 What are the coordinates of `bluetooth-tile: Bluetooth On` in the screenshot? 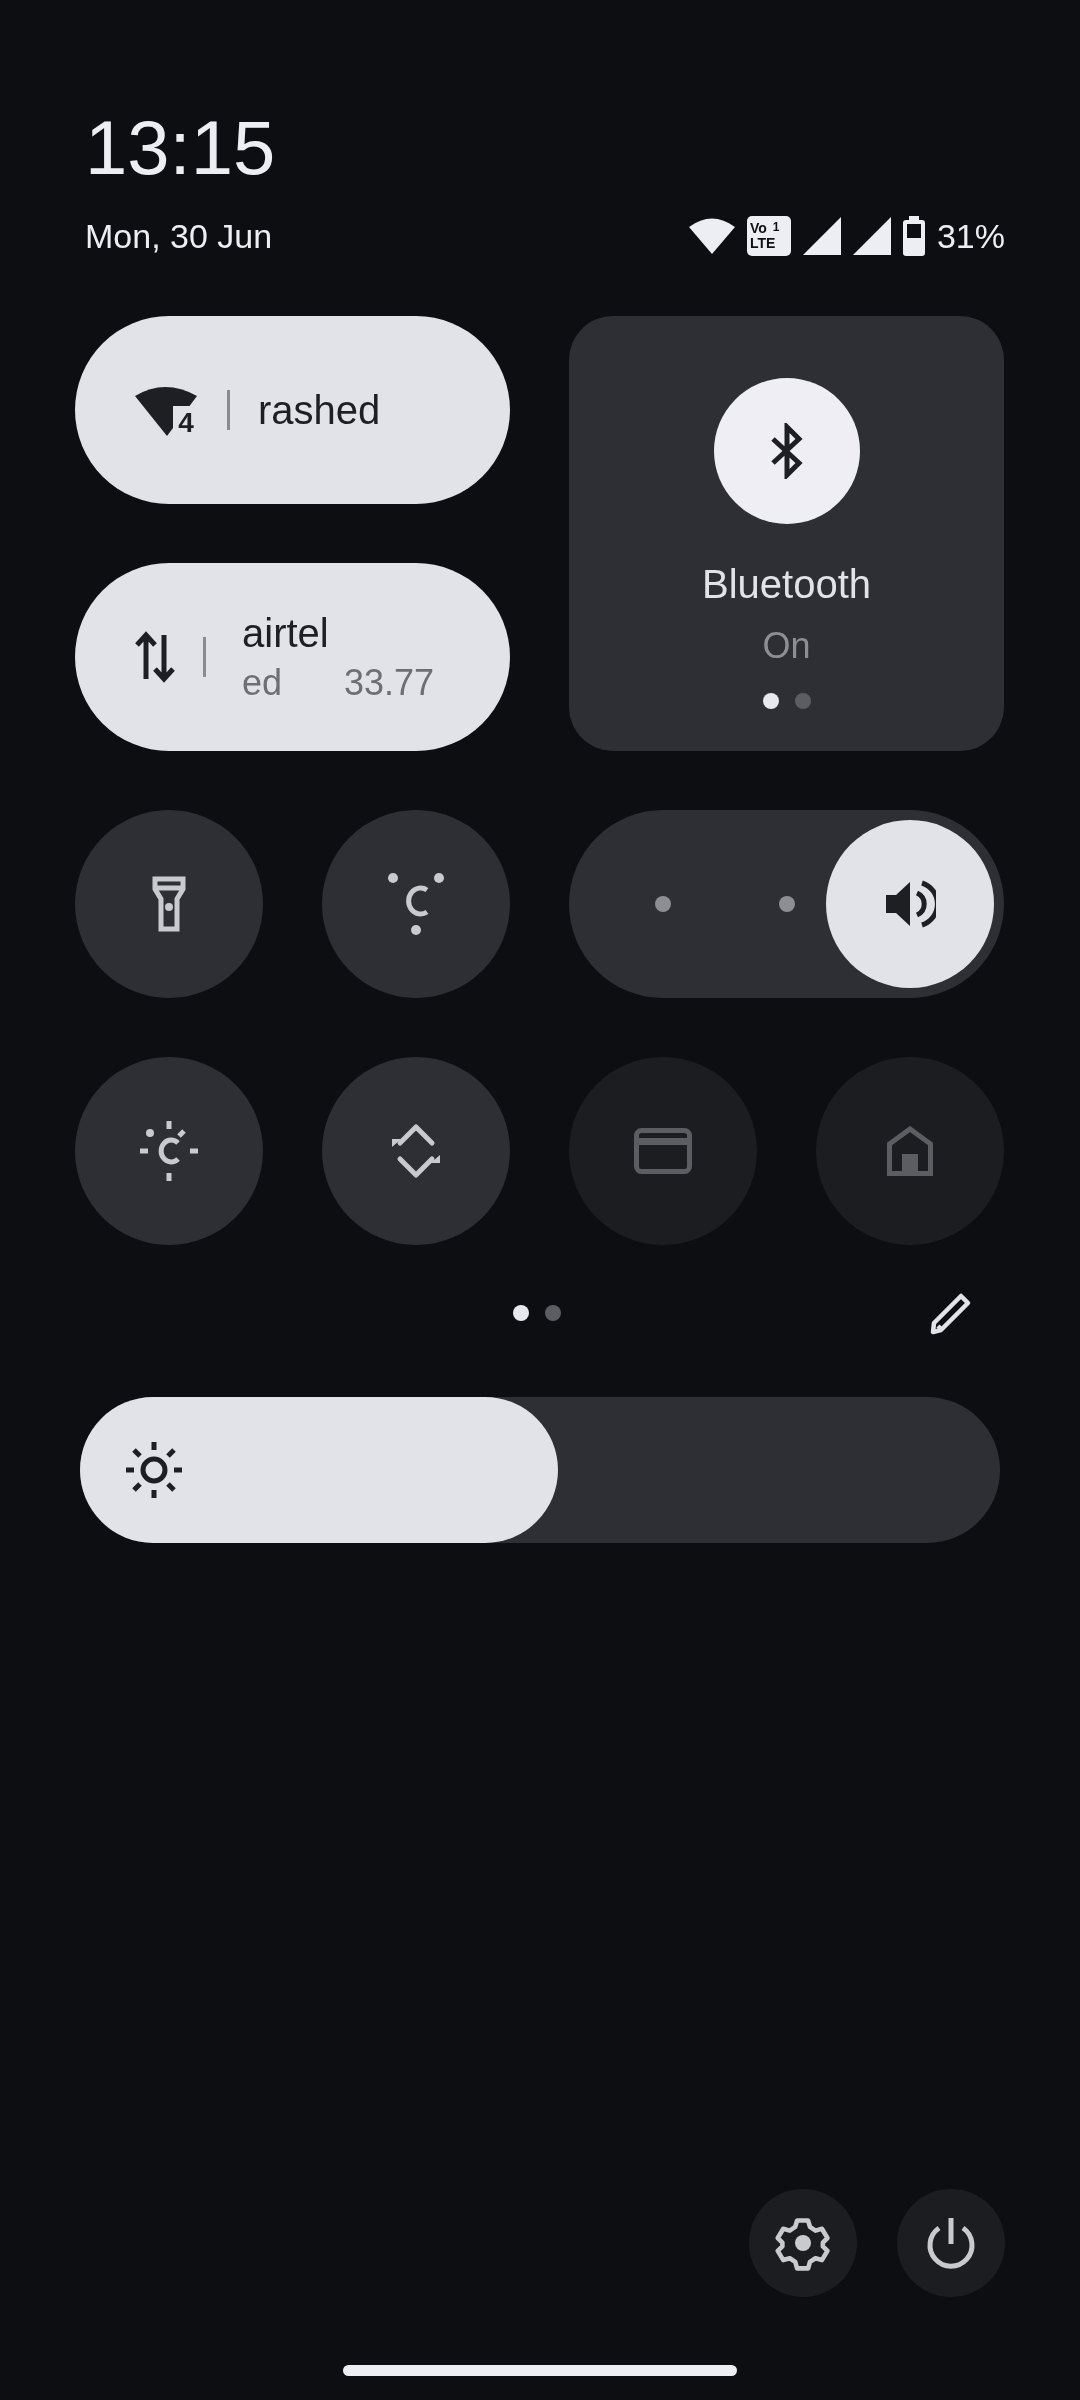 It's located at (786, 533).